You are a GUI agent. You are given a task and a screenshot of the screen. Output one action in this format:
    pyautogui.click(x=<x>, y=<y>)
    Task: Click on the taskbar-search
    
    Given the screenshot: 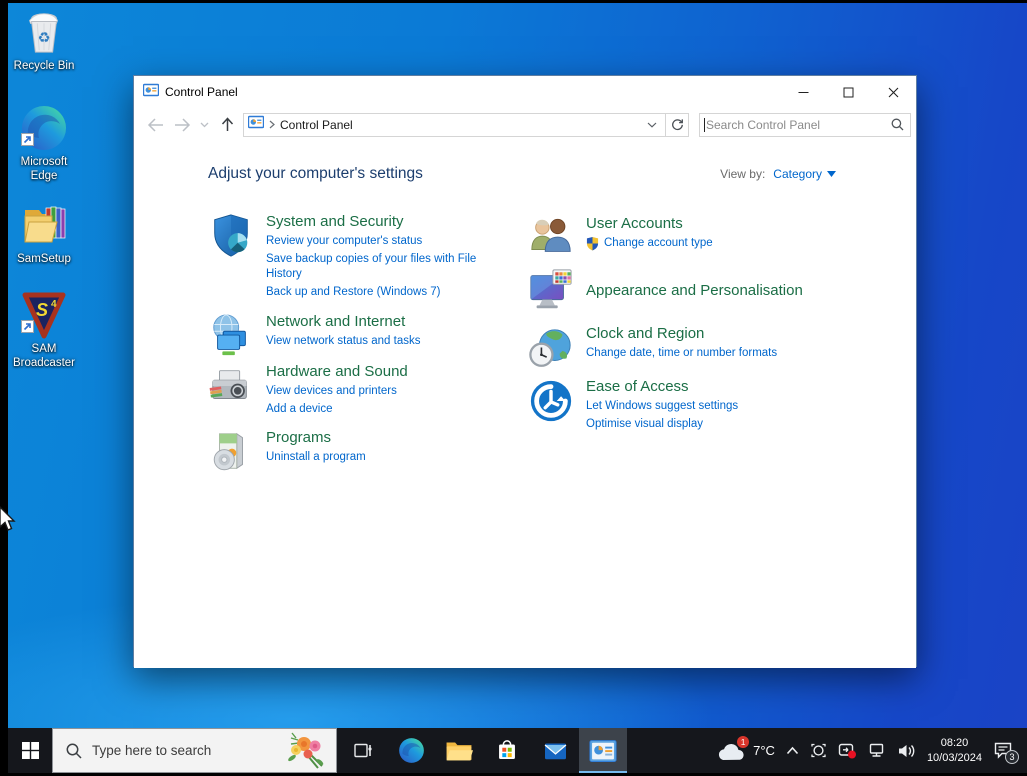 What is the action you would take?
    pyautogui.click(x=194, y=750)
    